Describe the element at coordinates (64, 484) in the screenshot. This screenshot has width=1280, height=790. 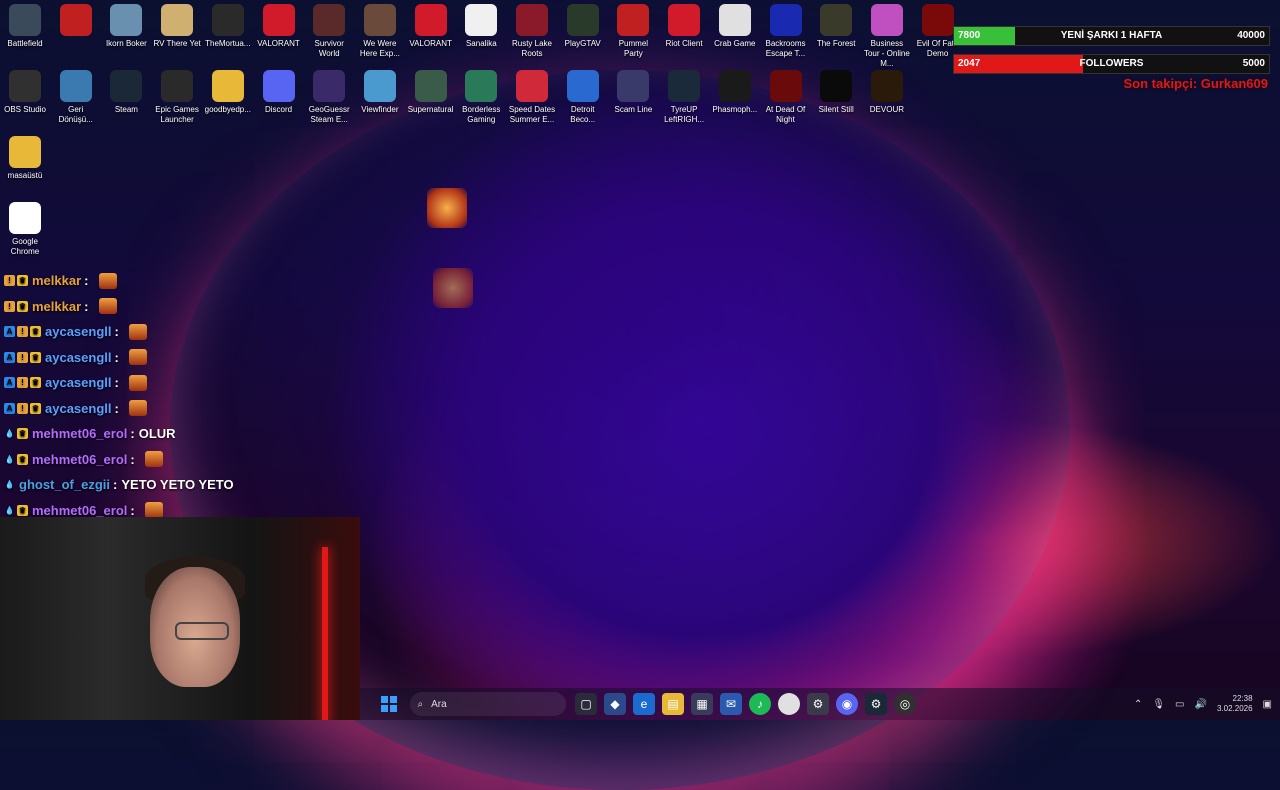
I see `chat-username: ghost_of_ezgii` at that location.